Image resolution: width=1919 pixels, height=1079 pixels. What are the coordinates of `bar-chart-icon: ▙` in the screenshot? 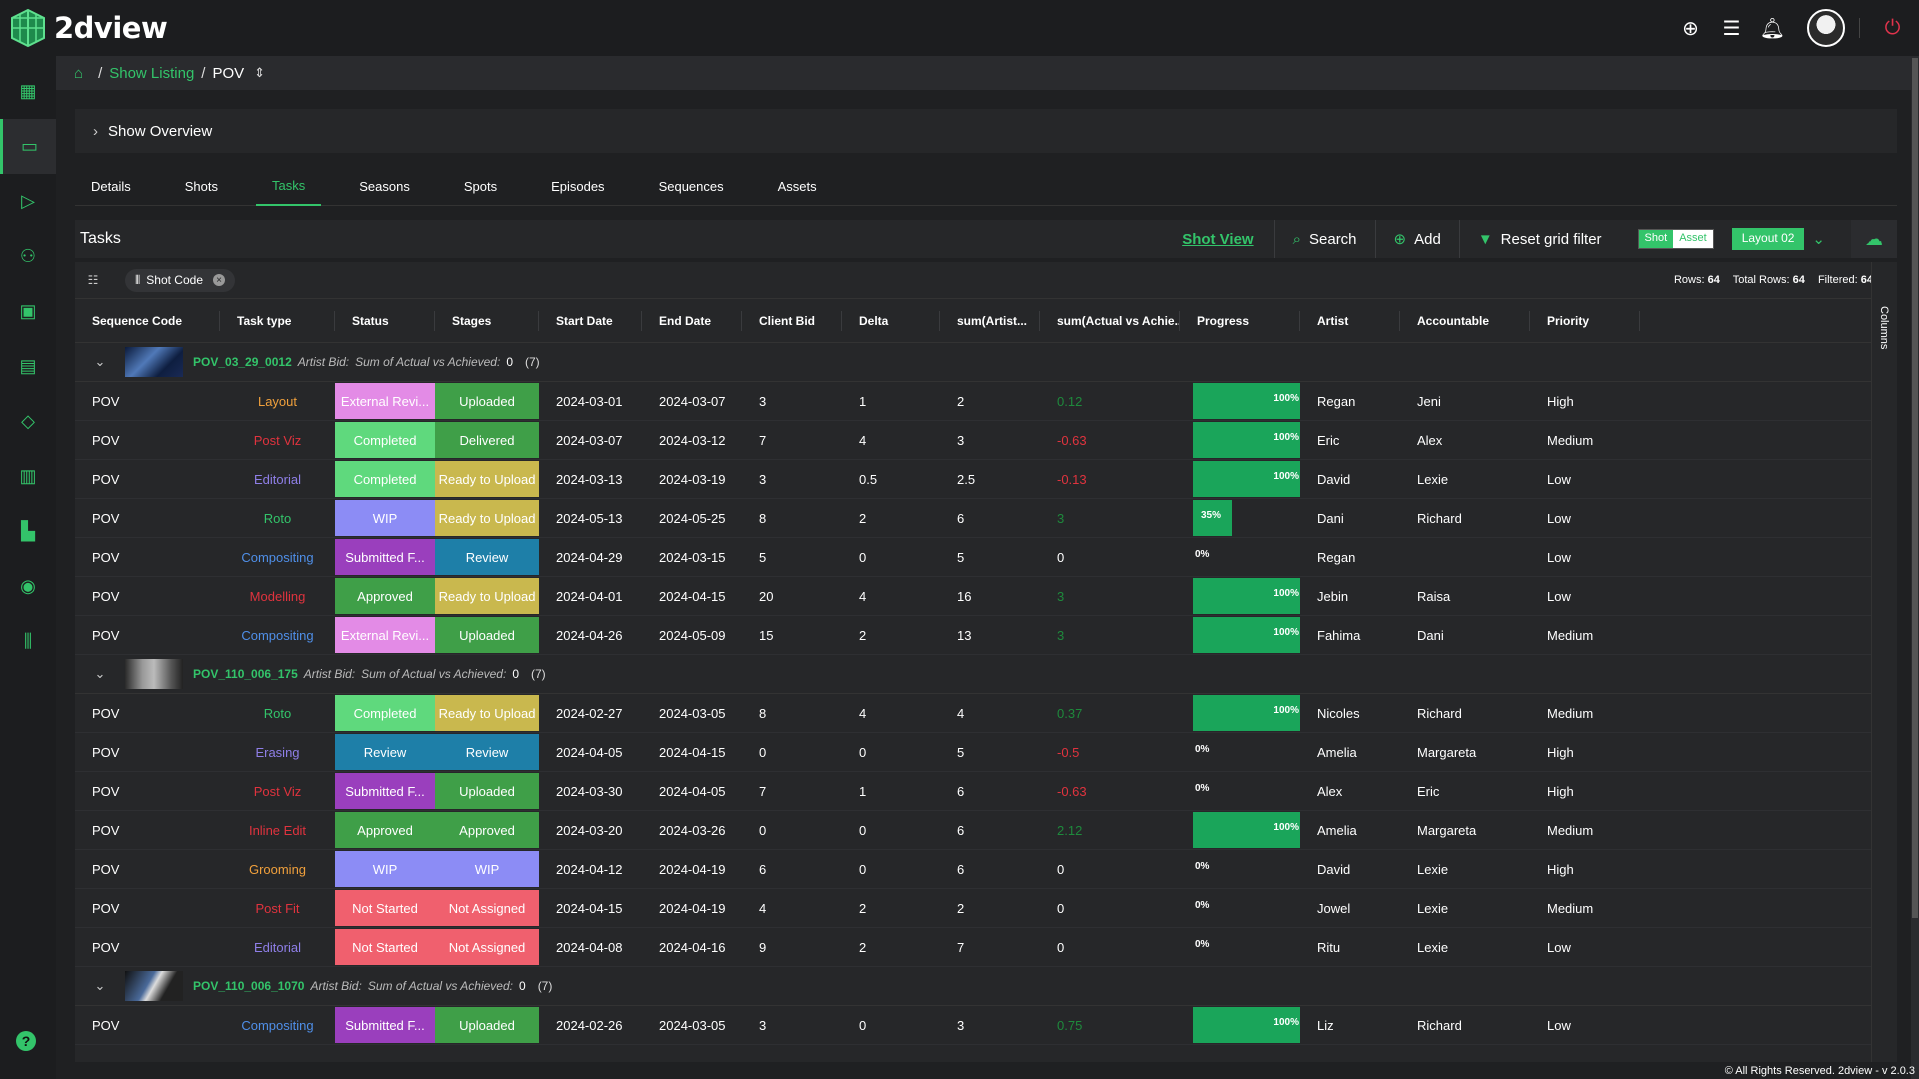 It's located at (28, 531).